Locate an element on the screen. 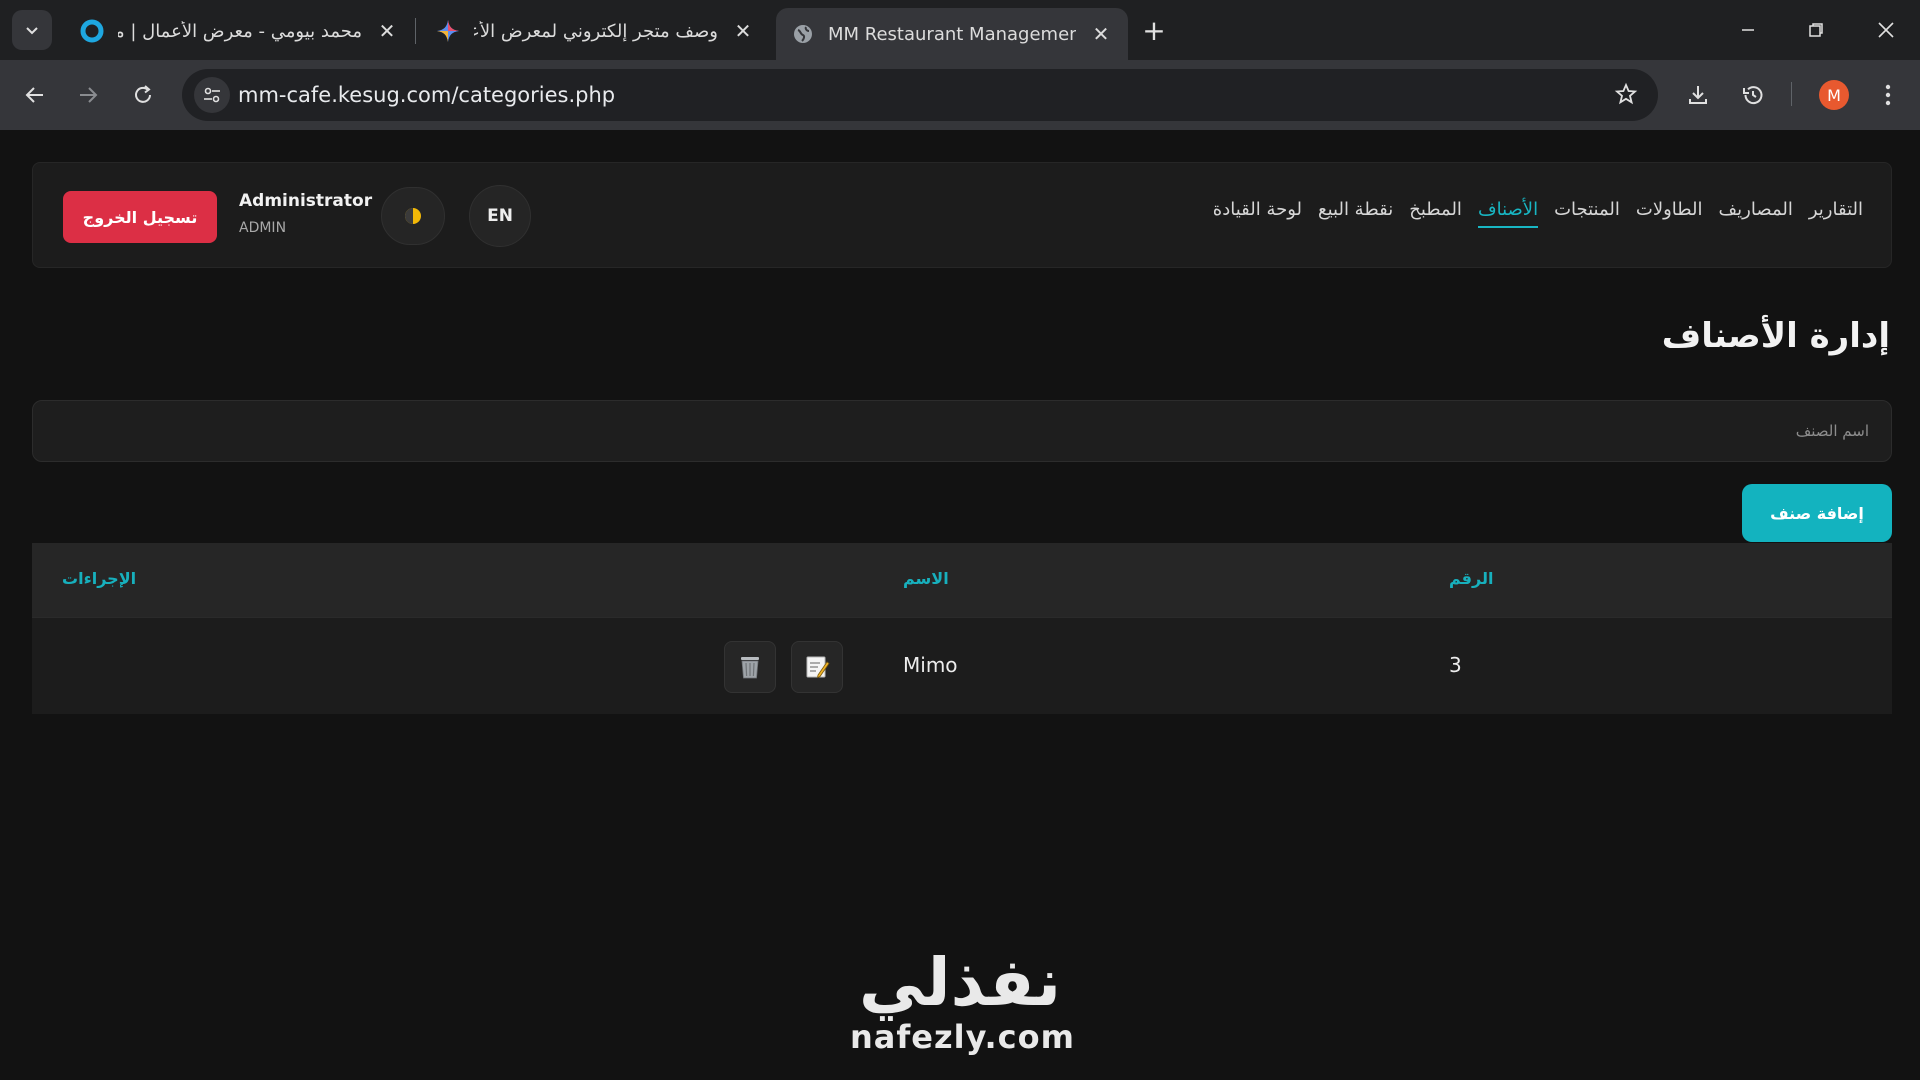 Image resolution: width=1920 pixels, height=1080 pixels. header-actions: الإجراءات is located at coordinates (99, 578).